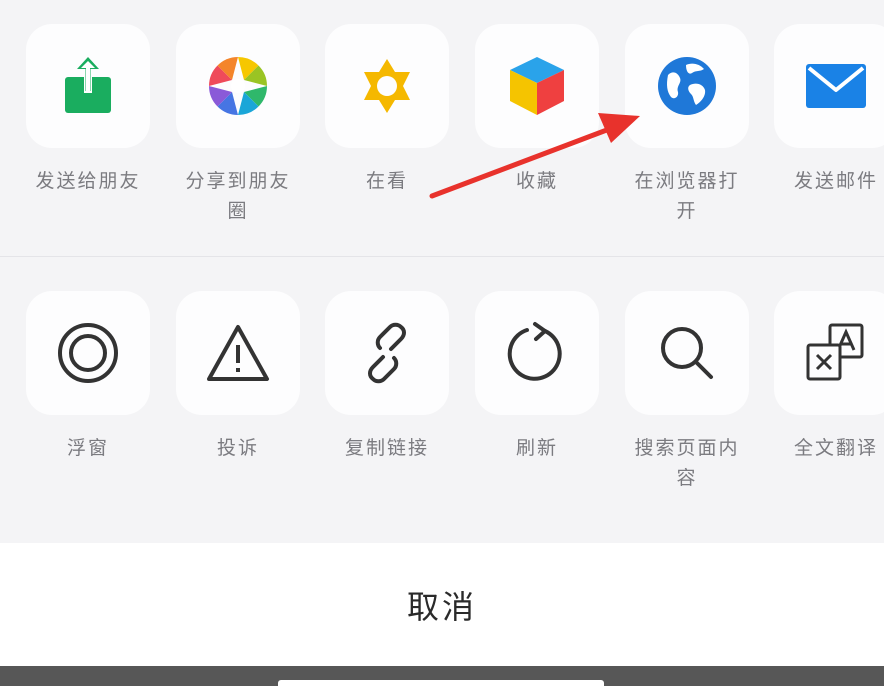  I want to click on wow-star-icon, so click(387, 86).